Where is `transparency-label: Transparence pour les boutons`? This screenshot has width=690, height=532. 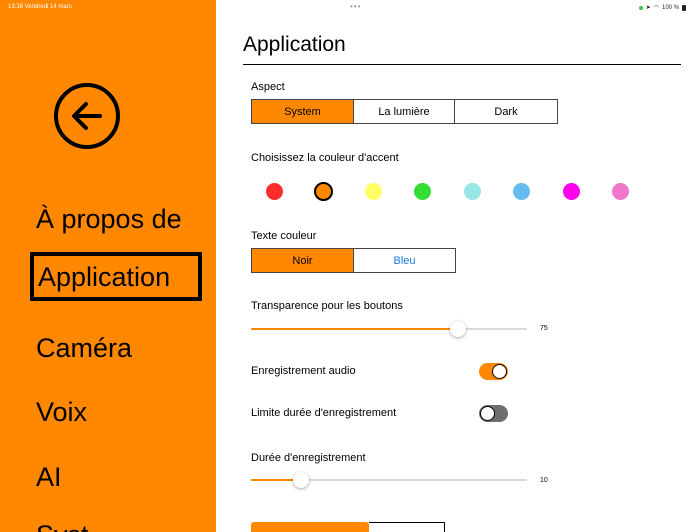
transparency-label: Transparence pour les boutons is located at coordinates (327, 306).